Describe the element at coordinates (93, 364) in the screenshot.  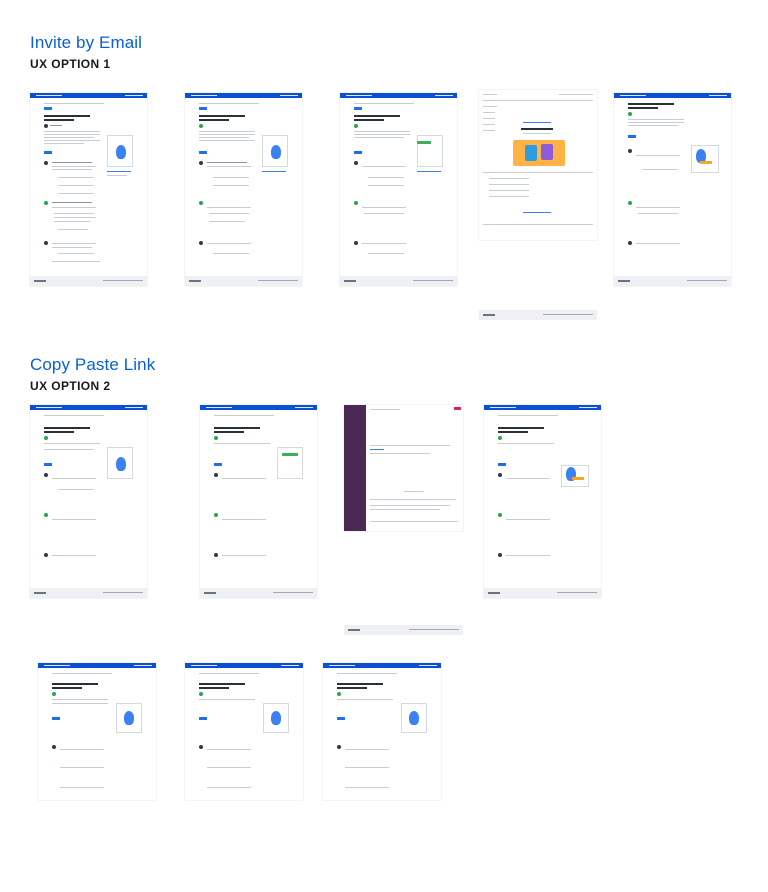
I see `section-title-copy-paste-link: Copy Paste Link` at that location.